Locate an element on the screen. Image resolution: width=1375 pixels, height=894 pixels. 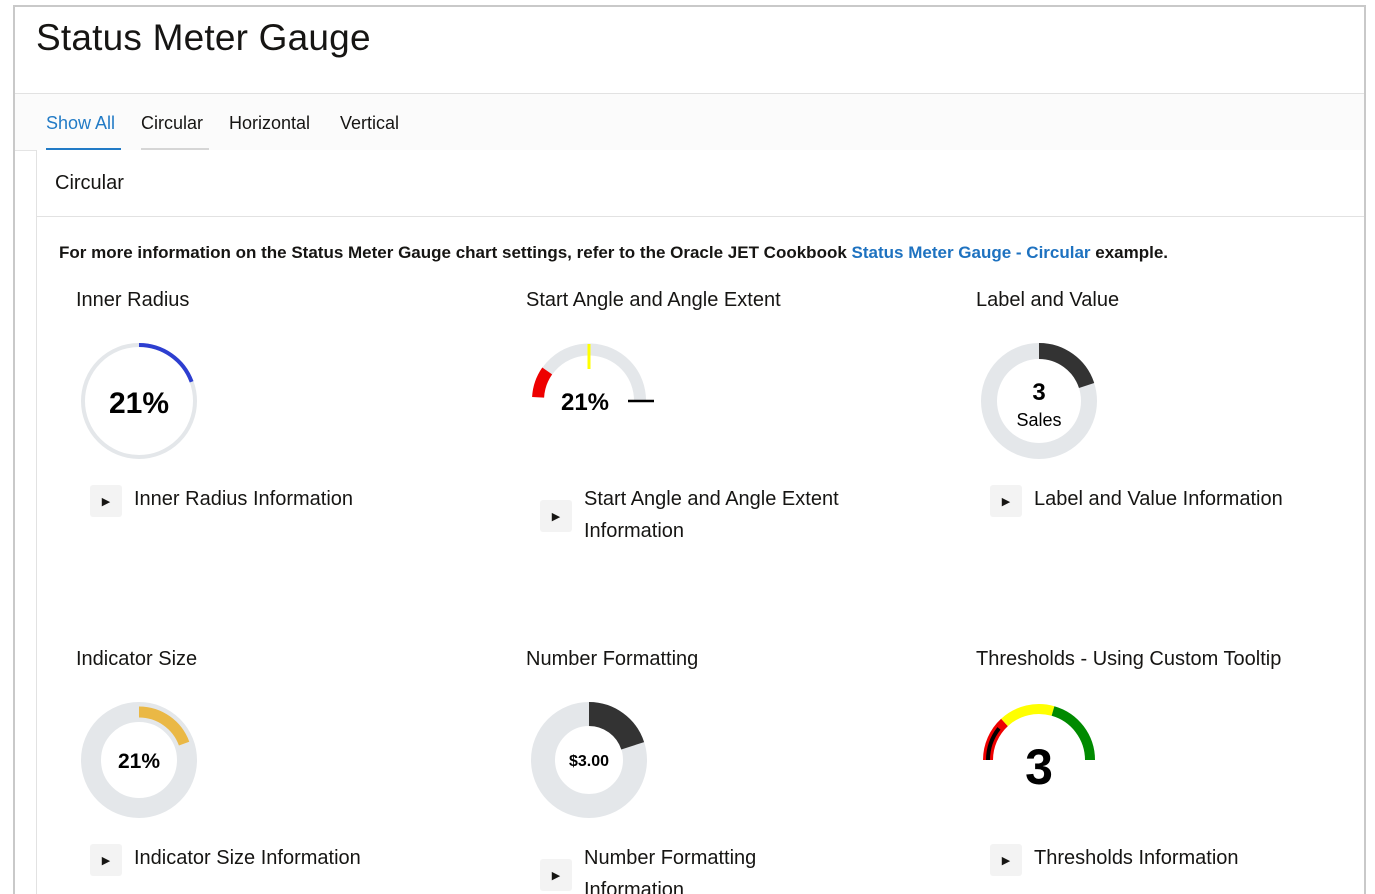
indicator-size-disclosure: ▶ Indicator Size Information is located at coordinates (225, 859).